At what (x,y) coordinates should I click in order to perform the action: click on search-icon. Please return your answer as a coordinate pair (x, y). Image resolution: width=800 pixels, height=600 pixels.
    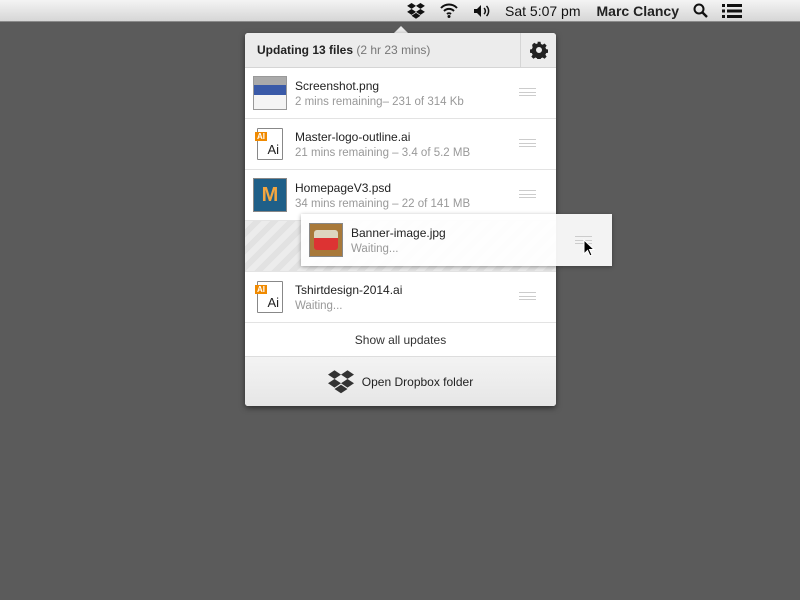
    Looking at the image, I should click on (700, 10).